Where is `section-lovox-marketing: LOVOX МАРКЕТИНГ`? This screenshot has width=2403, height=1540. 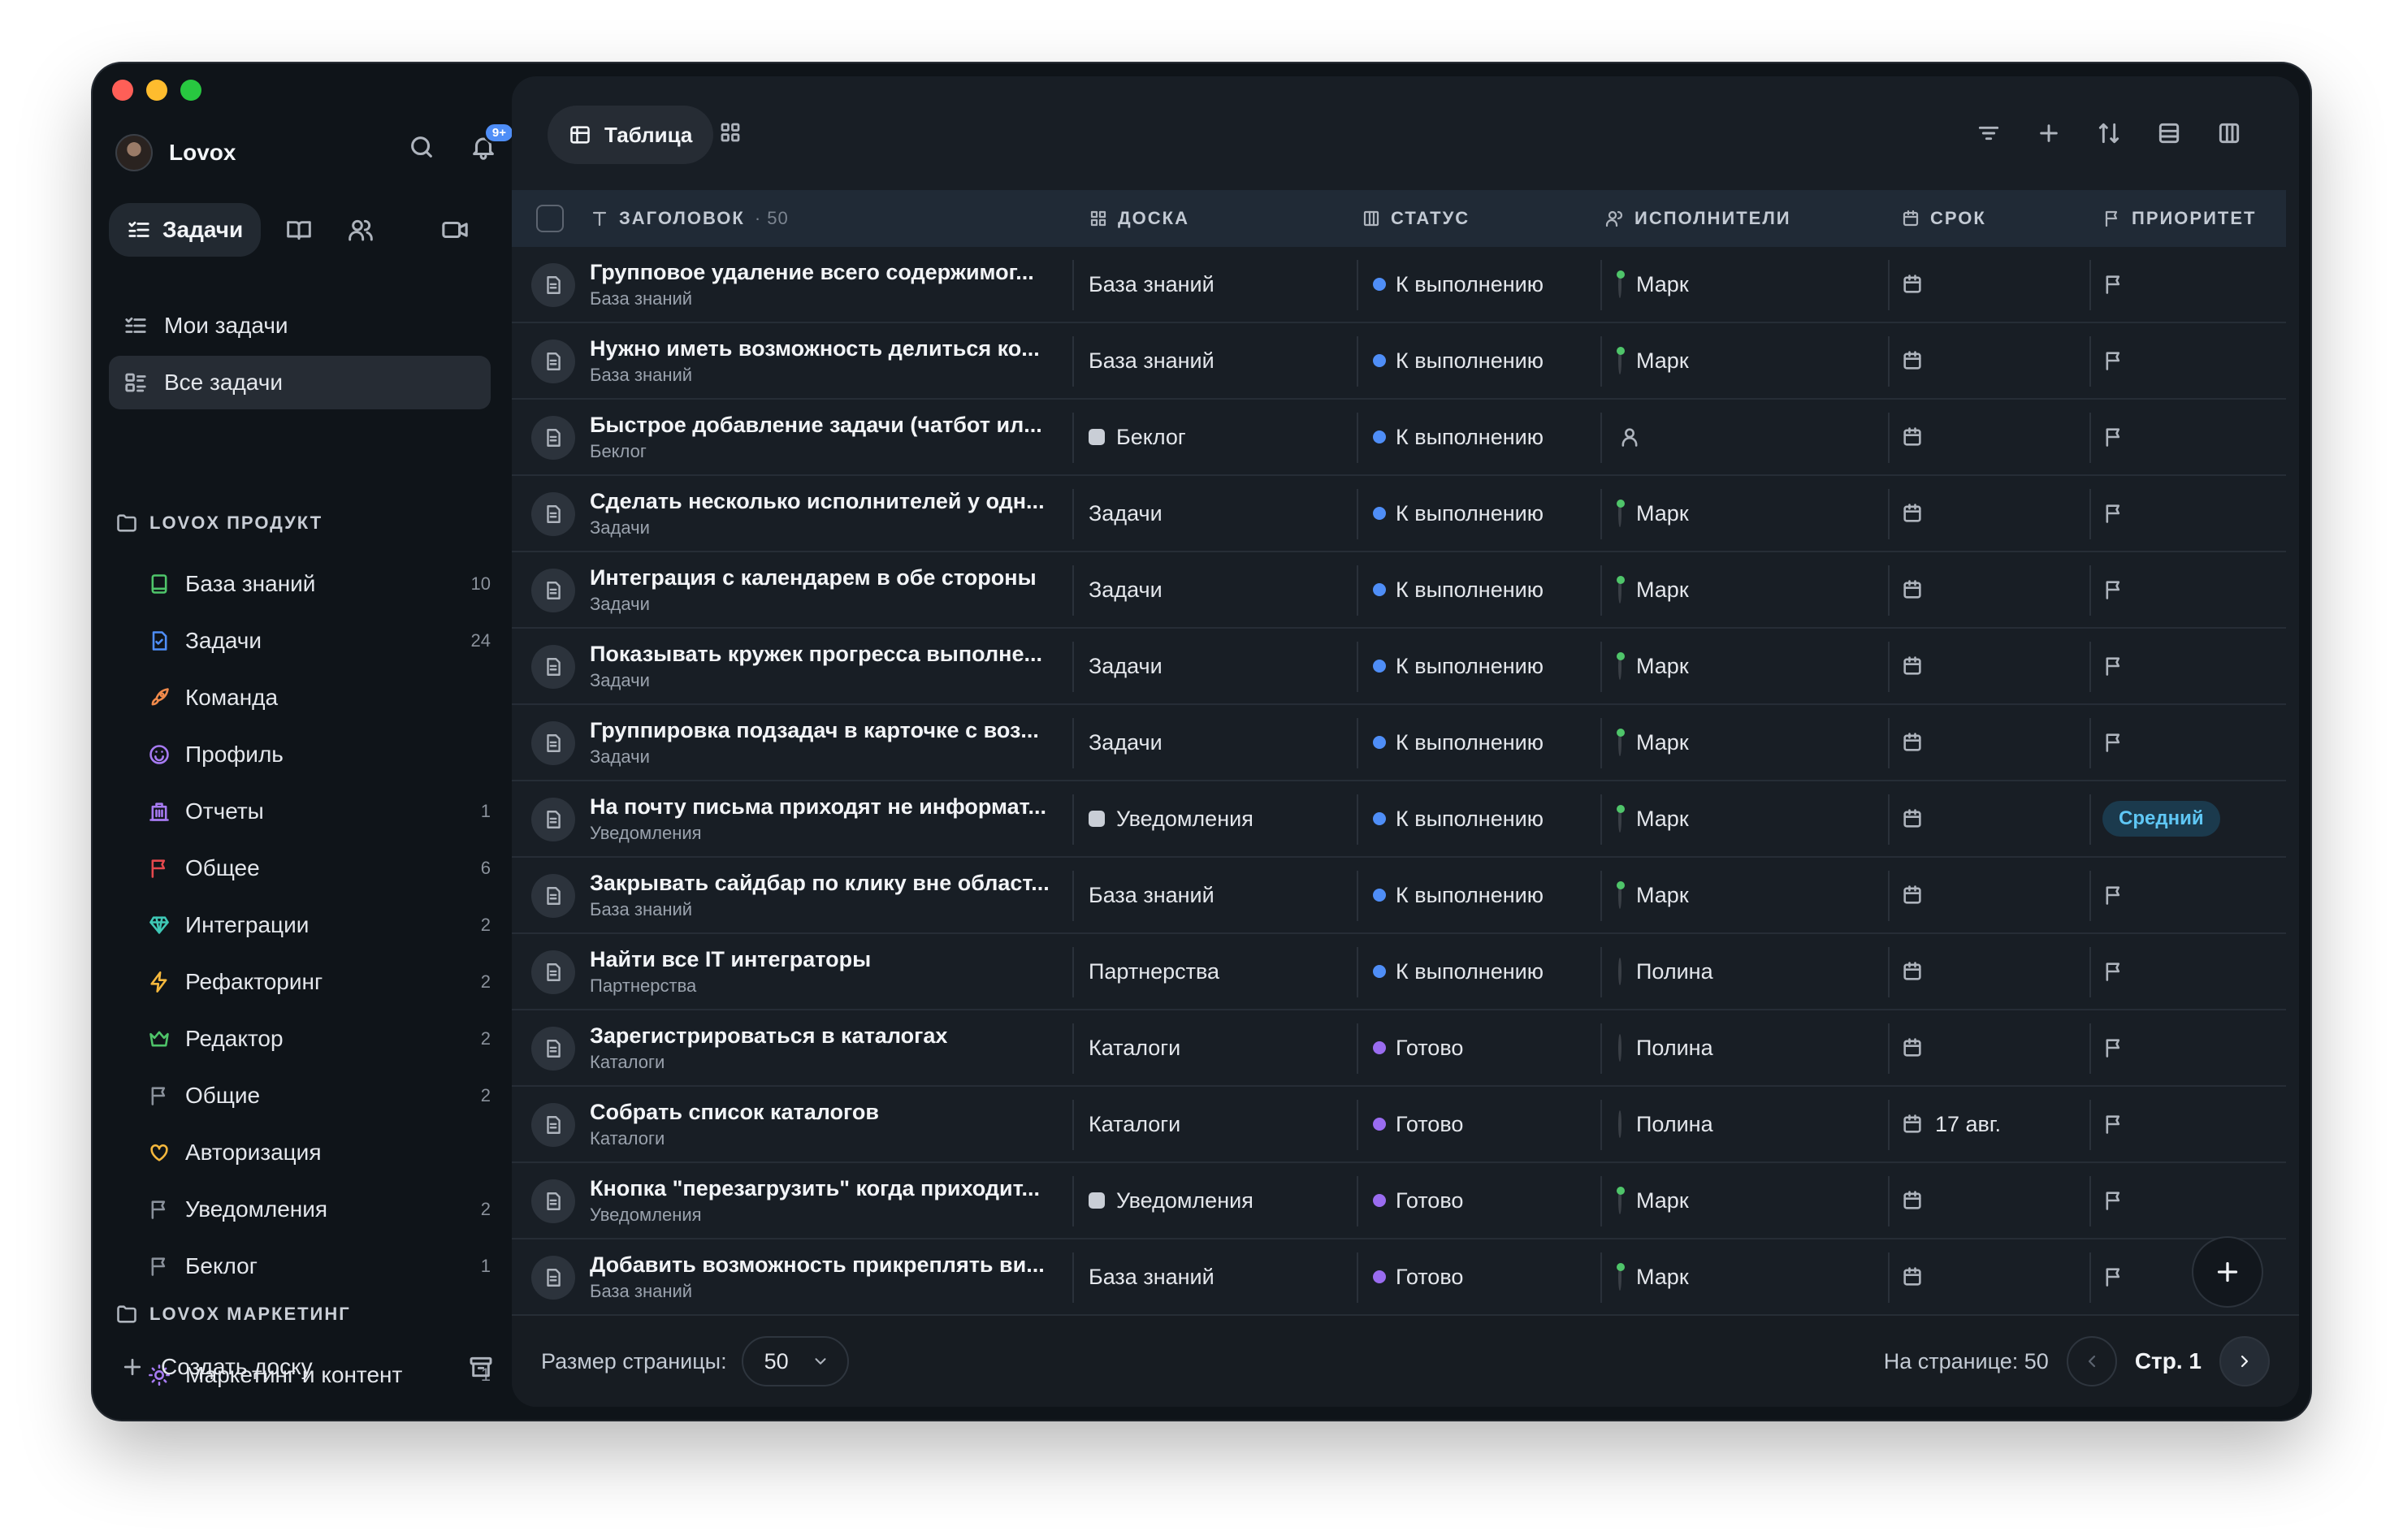
section-lovox-marketing: LOVOX МАРКЕТИНГ is located at coordinates (306, 1314).